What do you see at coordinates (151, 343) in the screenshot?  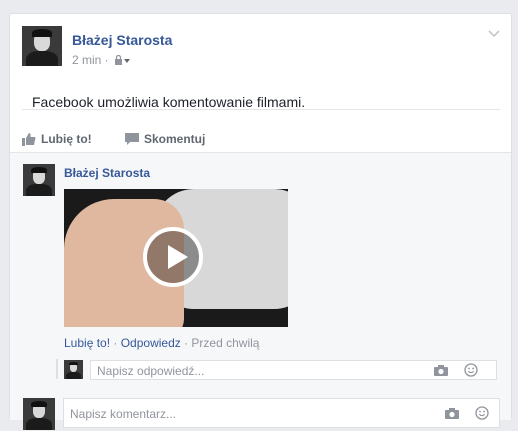 I see `comment-reply-link: Odpowiedz` at bounding box center [151, 343].